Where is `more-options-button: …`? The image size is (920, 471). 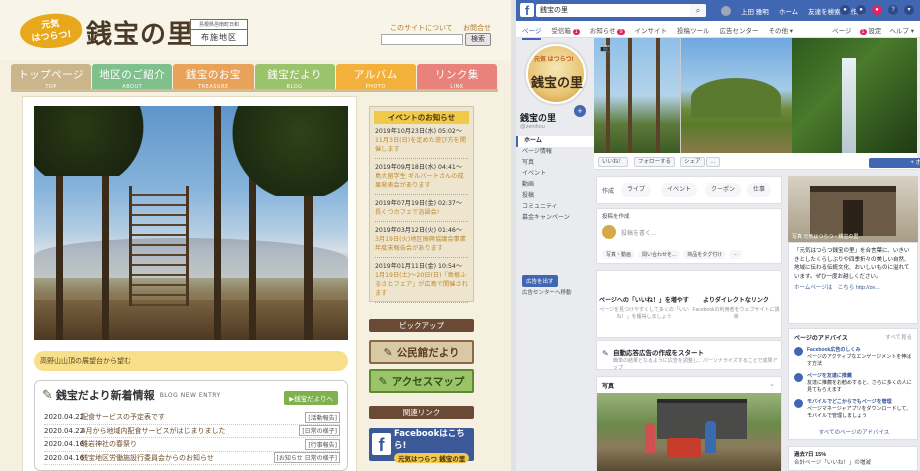 more-options-button: … is located at coordinates (736, 254).